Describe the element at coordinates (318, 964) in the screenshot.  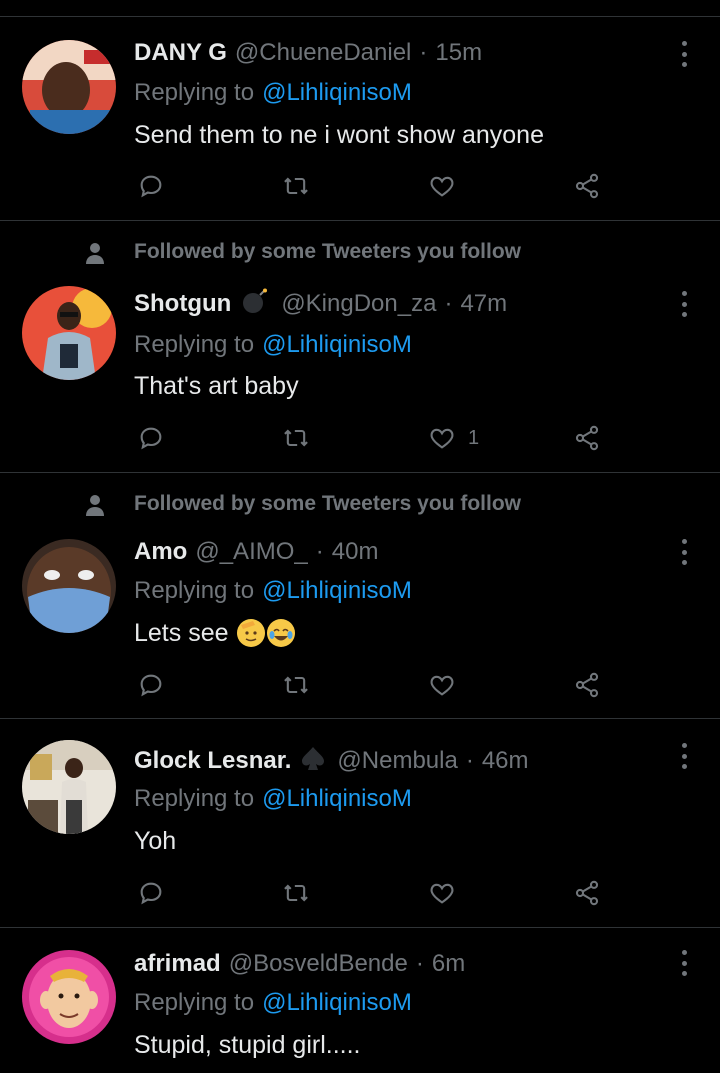
I see `handle: @BosveldBende` at that location.